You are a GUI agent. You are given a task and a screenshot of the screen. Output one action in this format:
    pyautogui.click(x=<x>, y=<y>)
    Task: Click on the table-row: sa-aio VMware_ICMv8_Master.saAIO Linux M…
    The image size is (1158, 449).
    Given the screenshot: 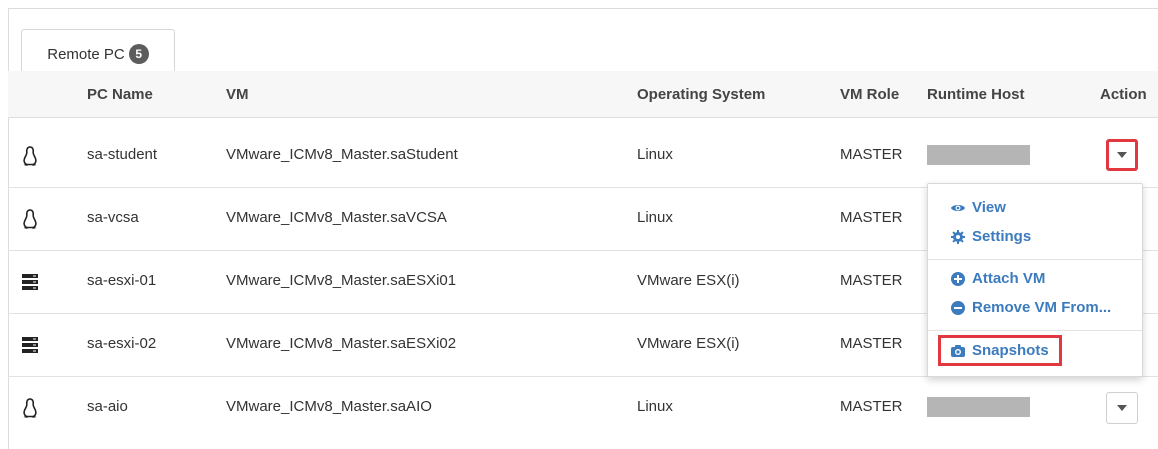 What is the action you would take?
    pyautogui.click(x=583, y=408)
    